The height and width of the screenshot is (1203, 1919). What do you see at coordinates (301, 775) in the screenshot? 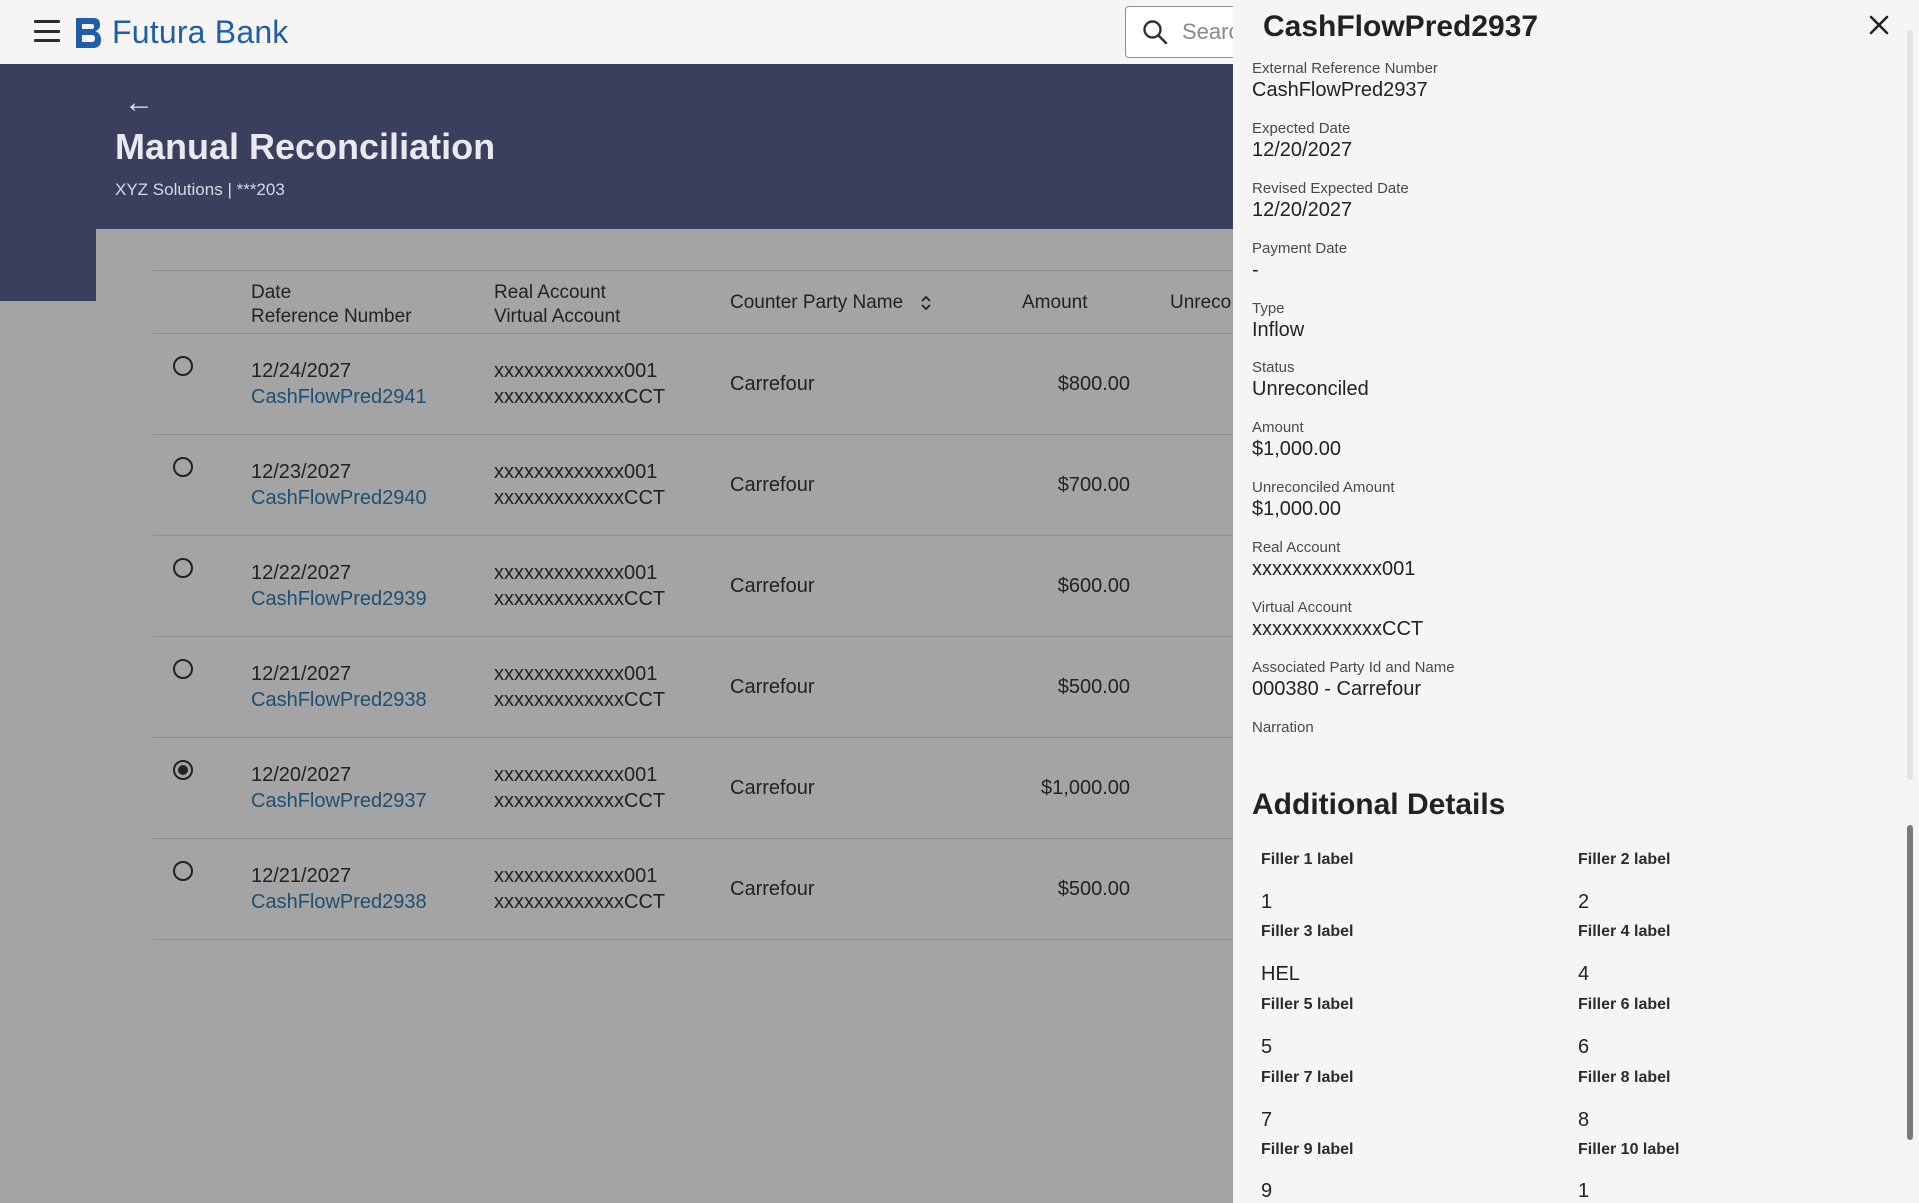
I see `row-date: 12/20/2027` at bounding box center [301, 775].